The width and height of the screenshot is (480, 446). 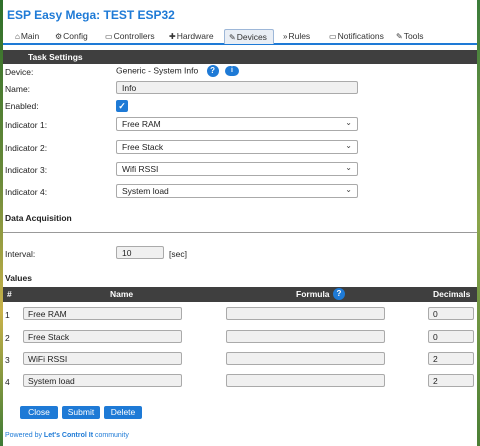 I want to click on col-name-header: Name, so click(x=122, y=294).